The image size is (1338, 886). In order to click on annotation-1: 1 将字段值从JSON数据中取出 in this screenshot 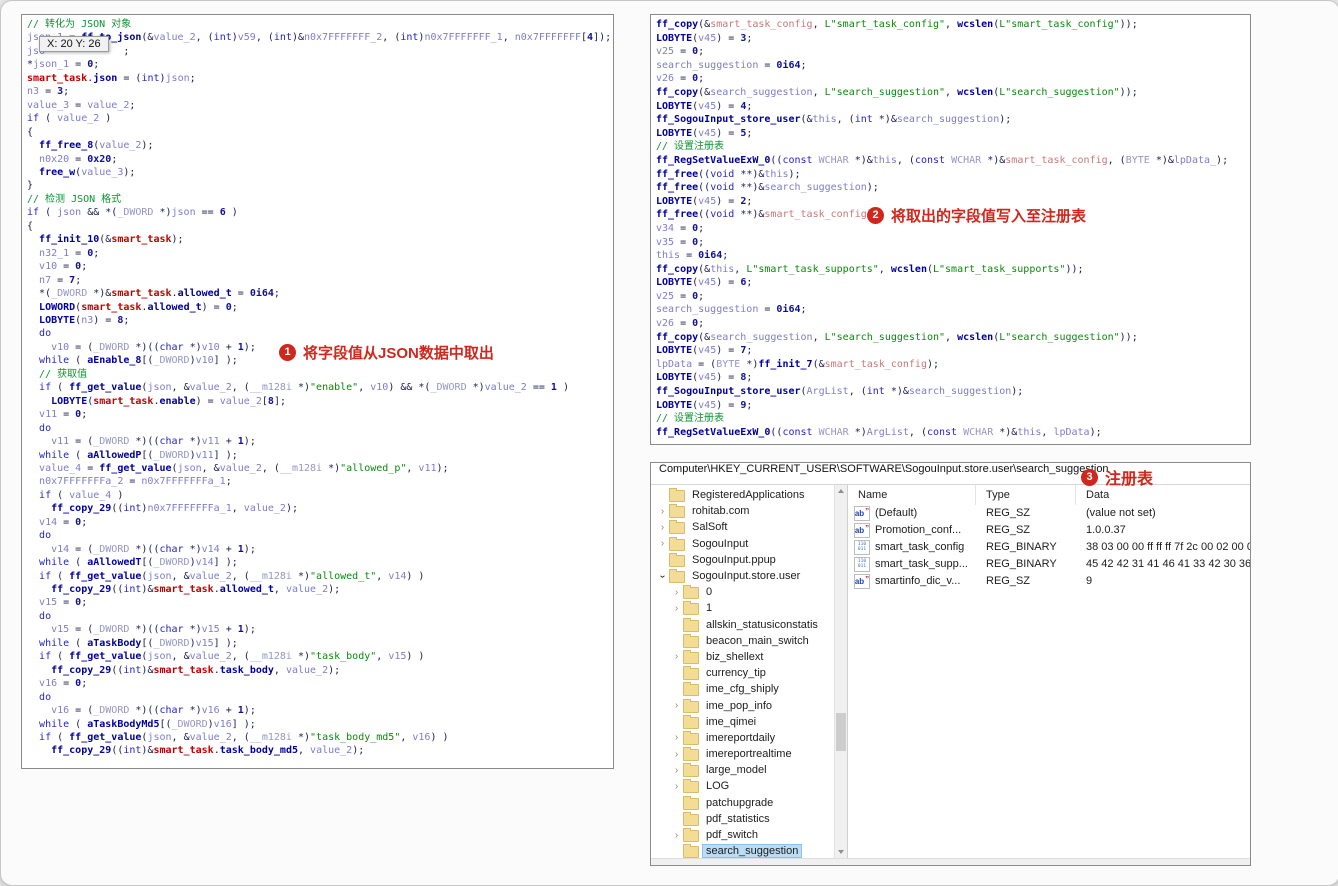, I will do `click(386, 352)`.